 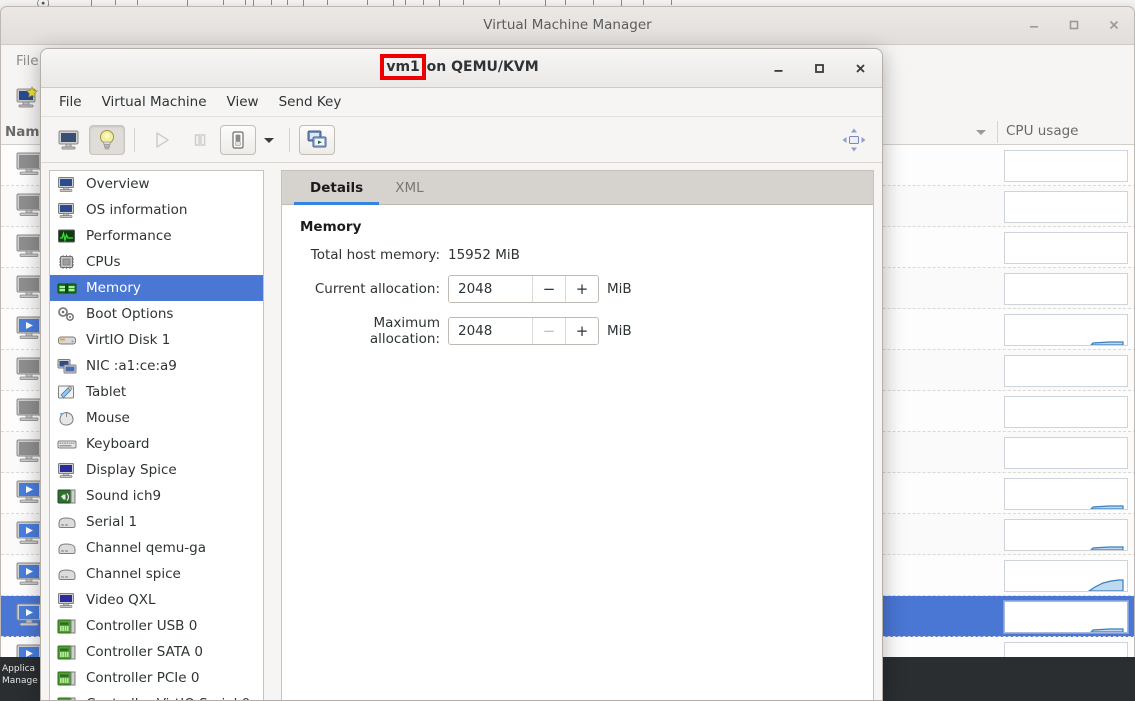 I want to click on performance-graph-icon, so click(x=67, y=236).